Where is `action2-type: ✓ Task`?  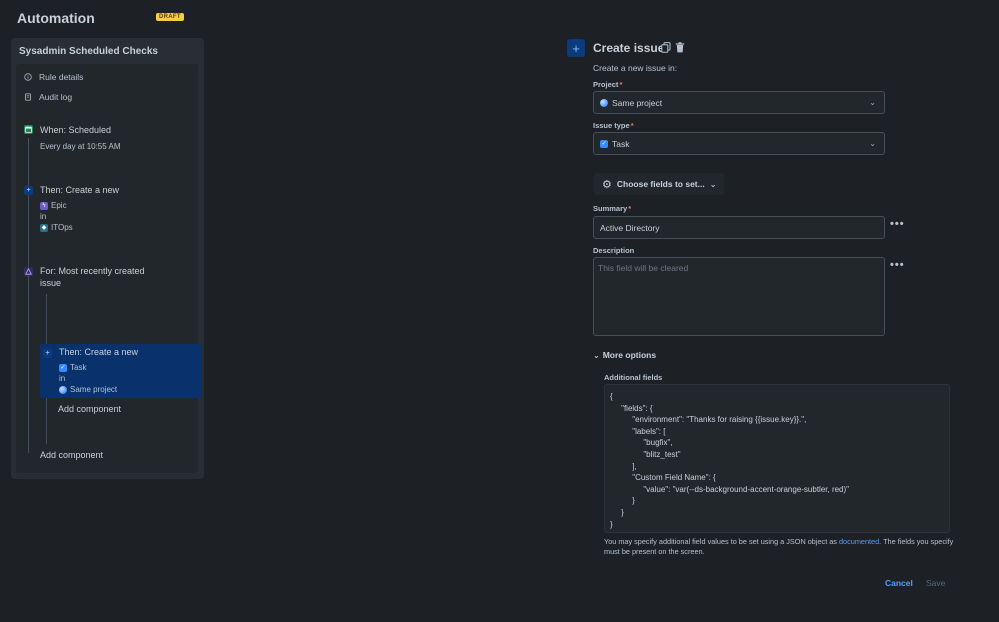 action2-type: ✓ Task is located at coordinates (73, 367).